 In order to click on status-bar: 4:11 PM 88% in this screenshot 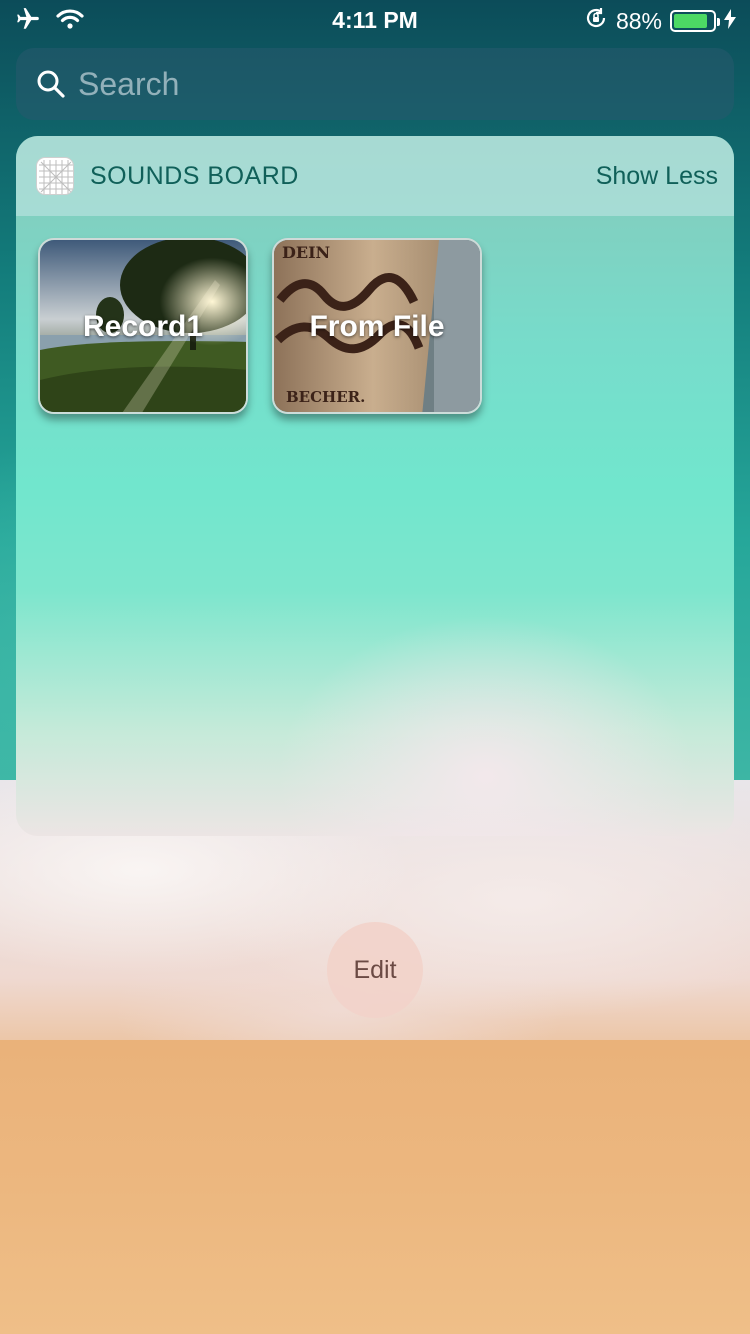, I will do `click(375, 20)`.